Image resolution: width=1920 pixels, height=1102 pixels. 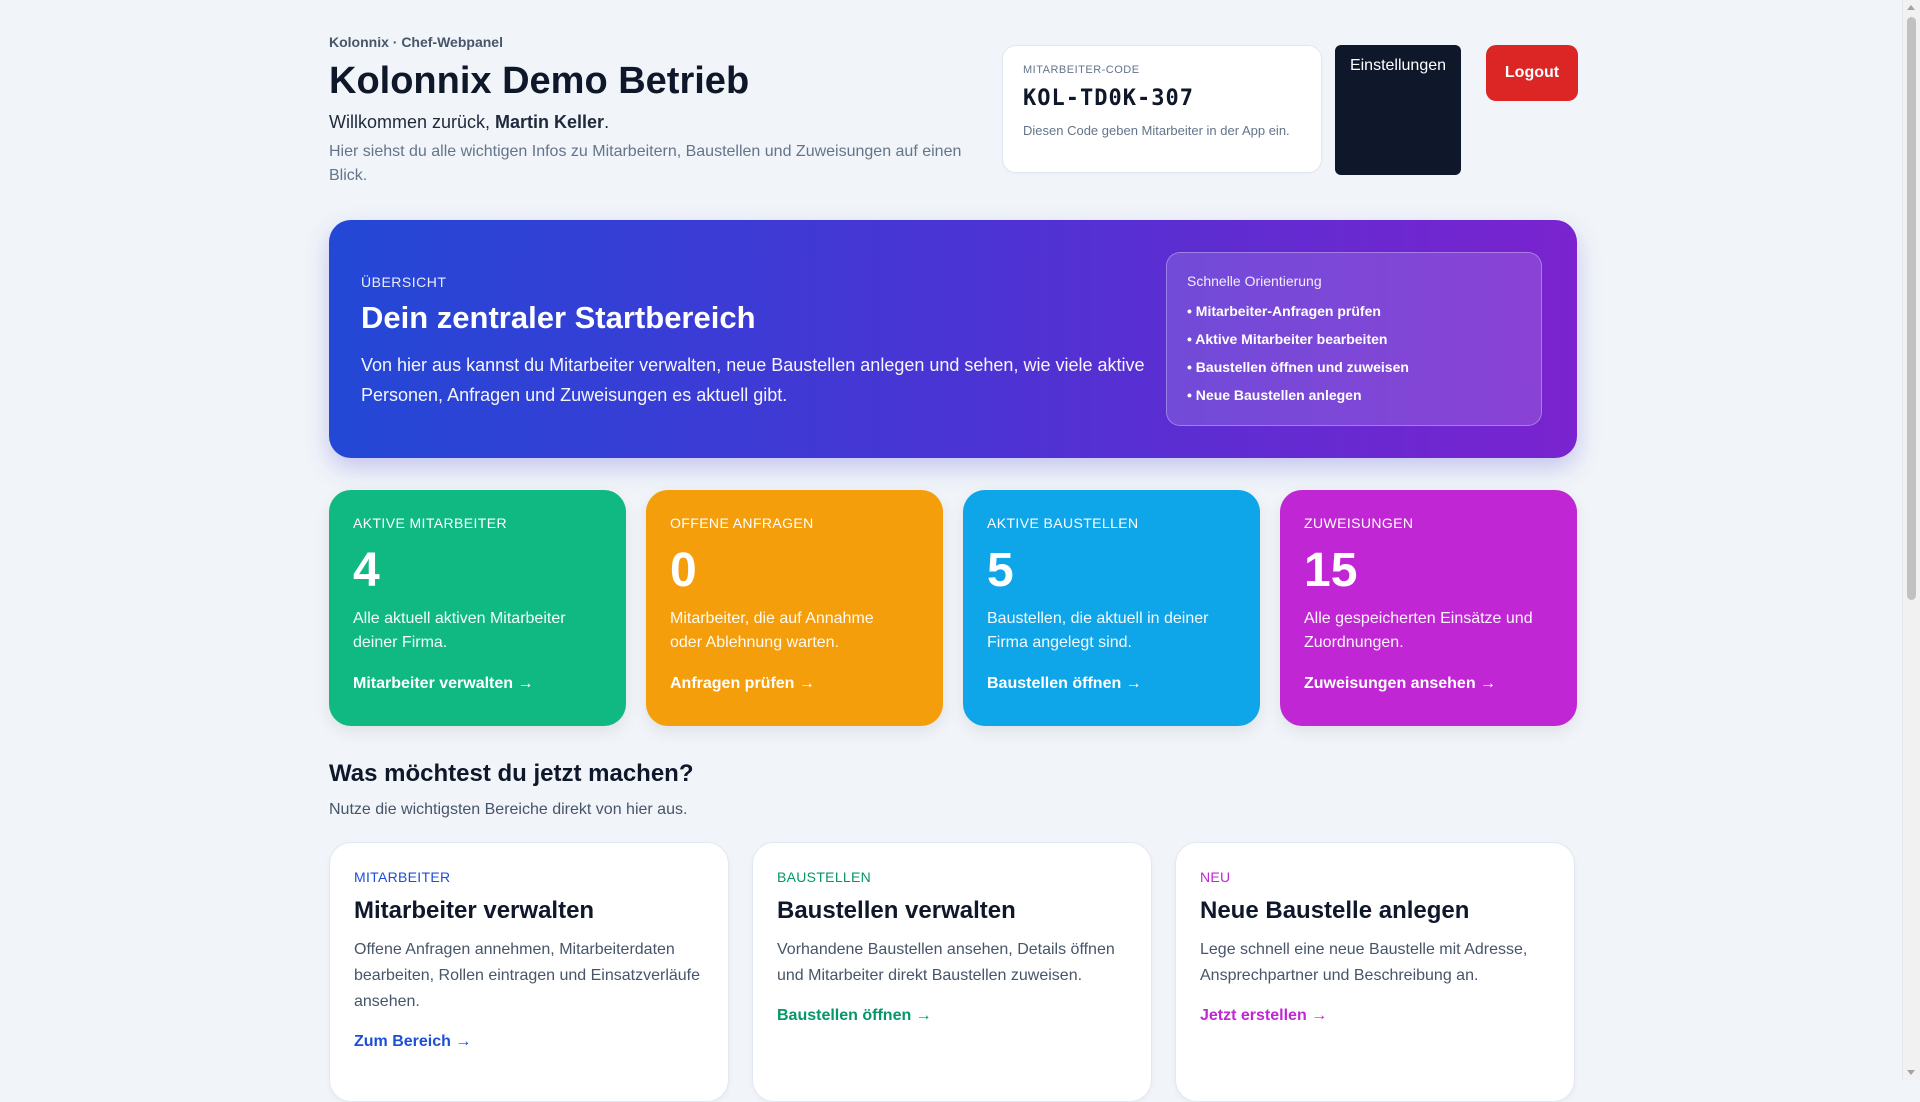 What do you see at coordinates (794, 684) in the screenshot?
I see `check-requests-link: Anfragen prüfen →` at bounding box center [794, 684].